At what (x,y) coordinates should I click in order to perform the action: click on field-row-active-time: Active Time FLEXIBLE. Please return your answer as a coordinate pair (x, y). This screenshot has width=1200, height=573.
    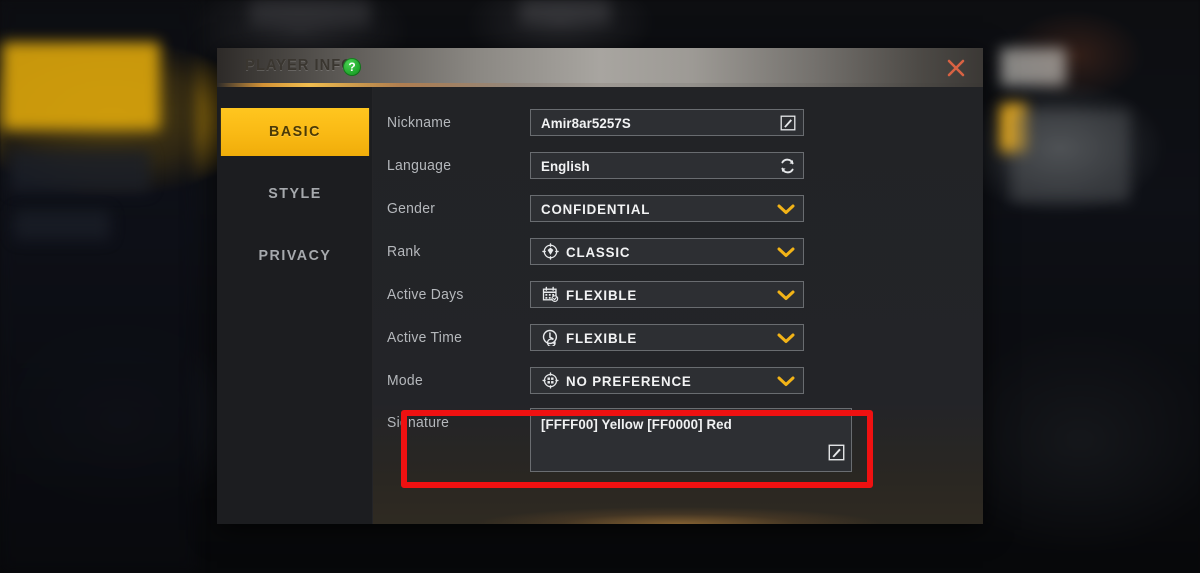
    Looking at the image, I should click on (678, 337).